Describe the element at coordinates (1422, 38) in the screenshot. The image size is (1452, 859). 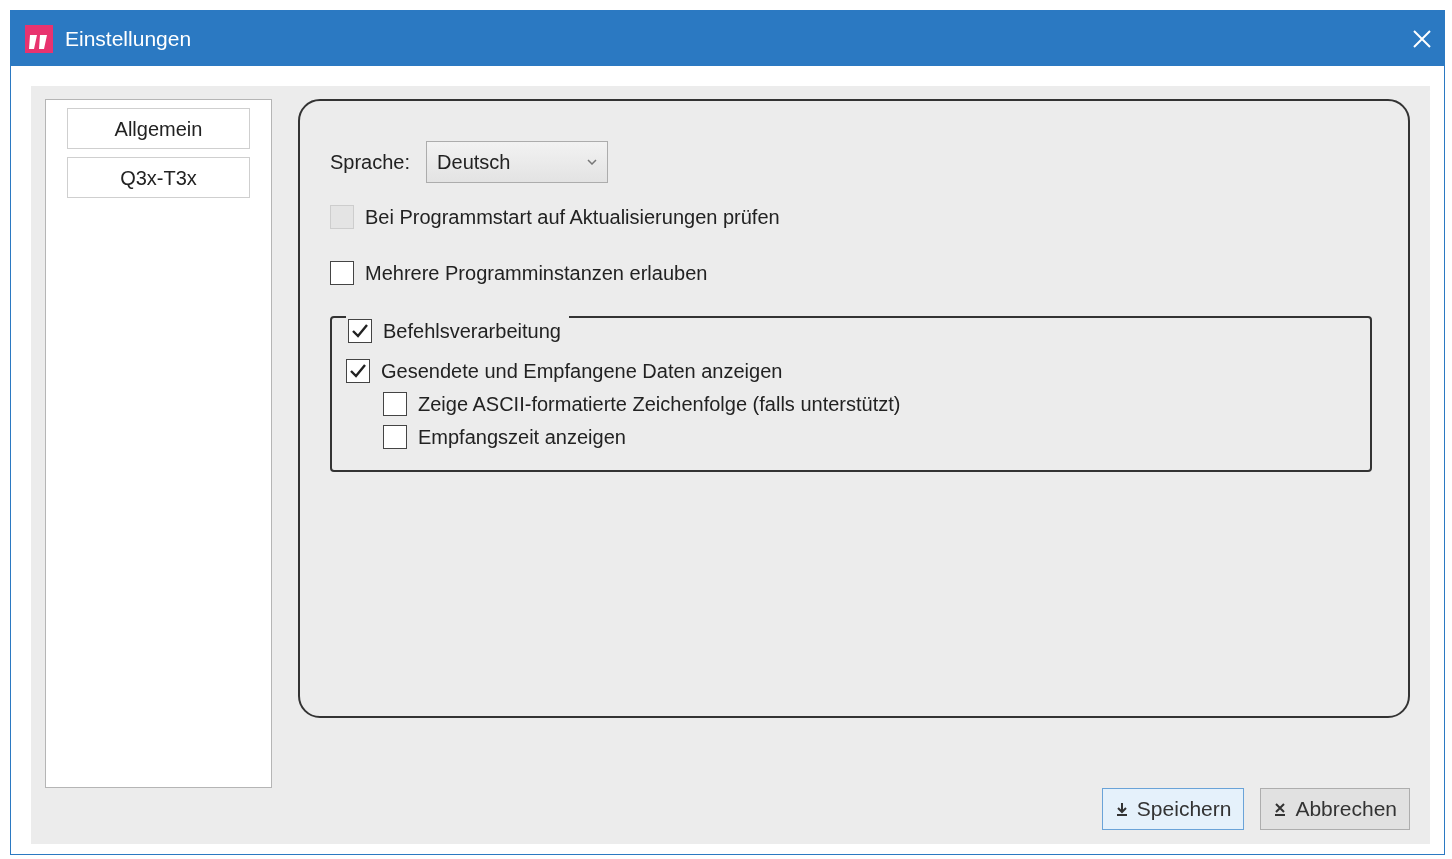
I see `close-icon` at that location.